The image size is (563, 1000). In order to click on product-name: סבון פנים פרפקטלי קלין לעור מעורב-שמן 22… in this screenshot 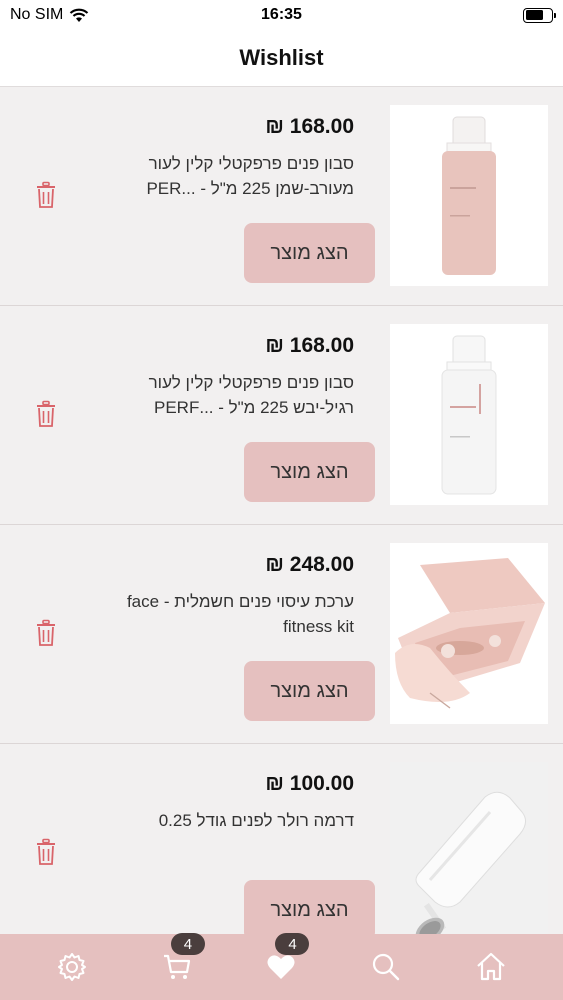, I will do `click(250, 176)`.